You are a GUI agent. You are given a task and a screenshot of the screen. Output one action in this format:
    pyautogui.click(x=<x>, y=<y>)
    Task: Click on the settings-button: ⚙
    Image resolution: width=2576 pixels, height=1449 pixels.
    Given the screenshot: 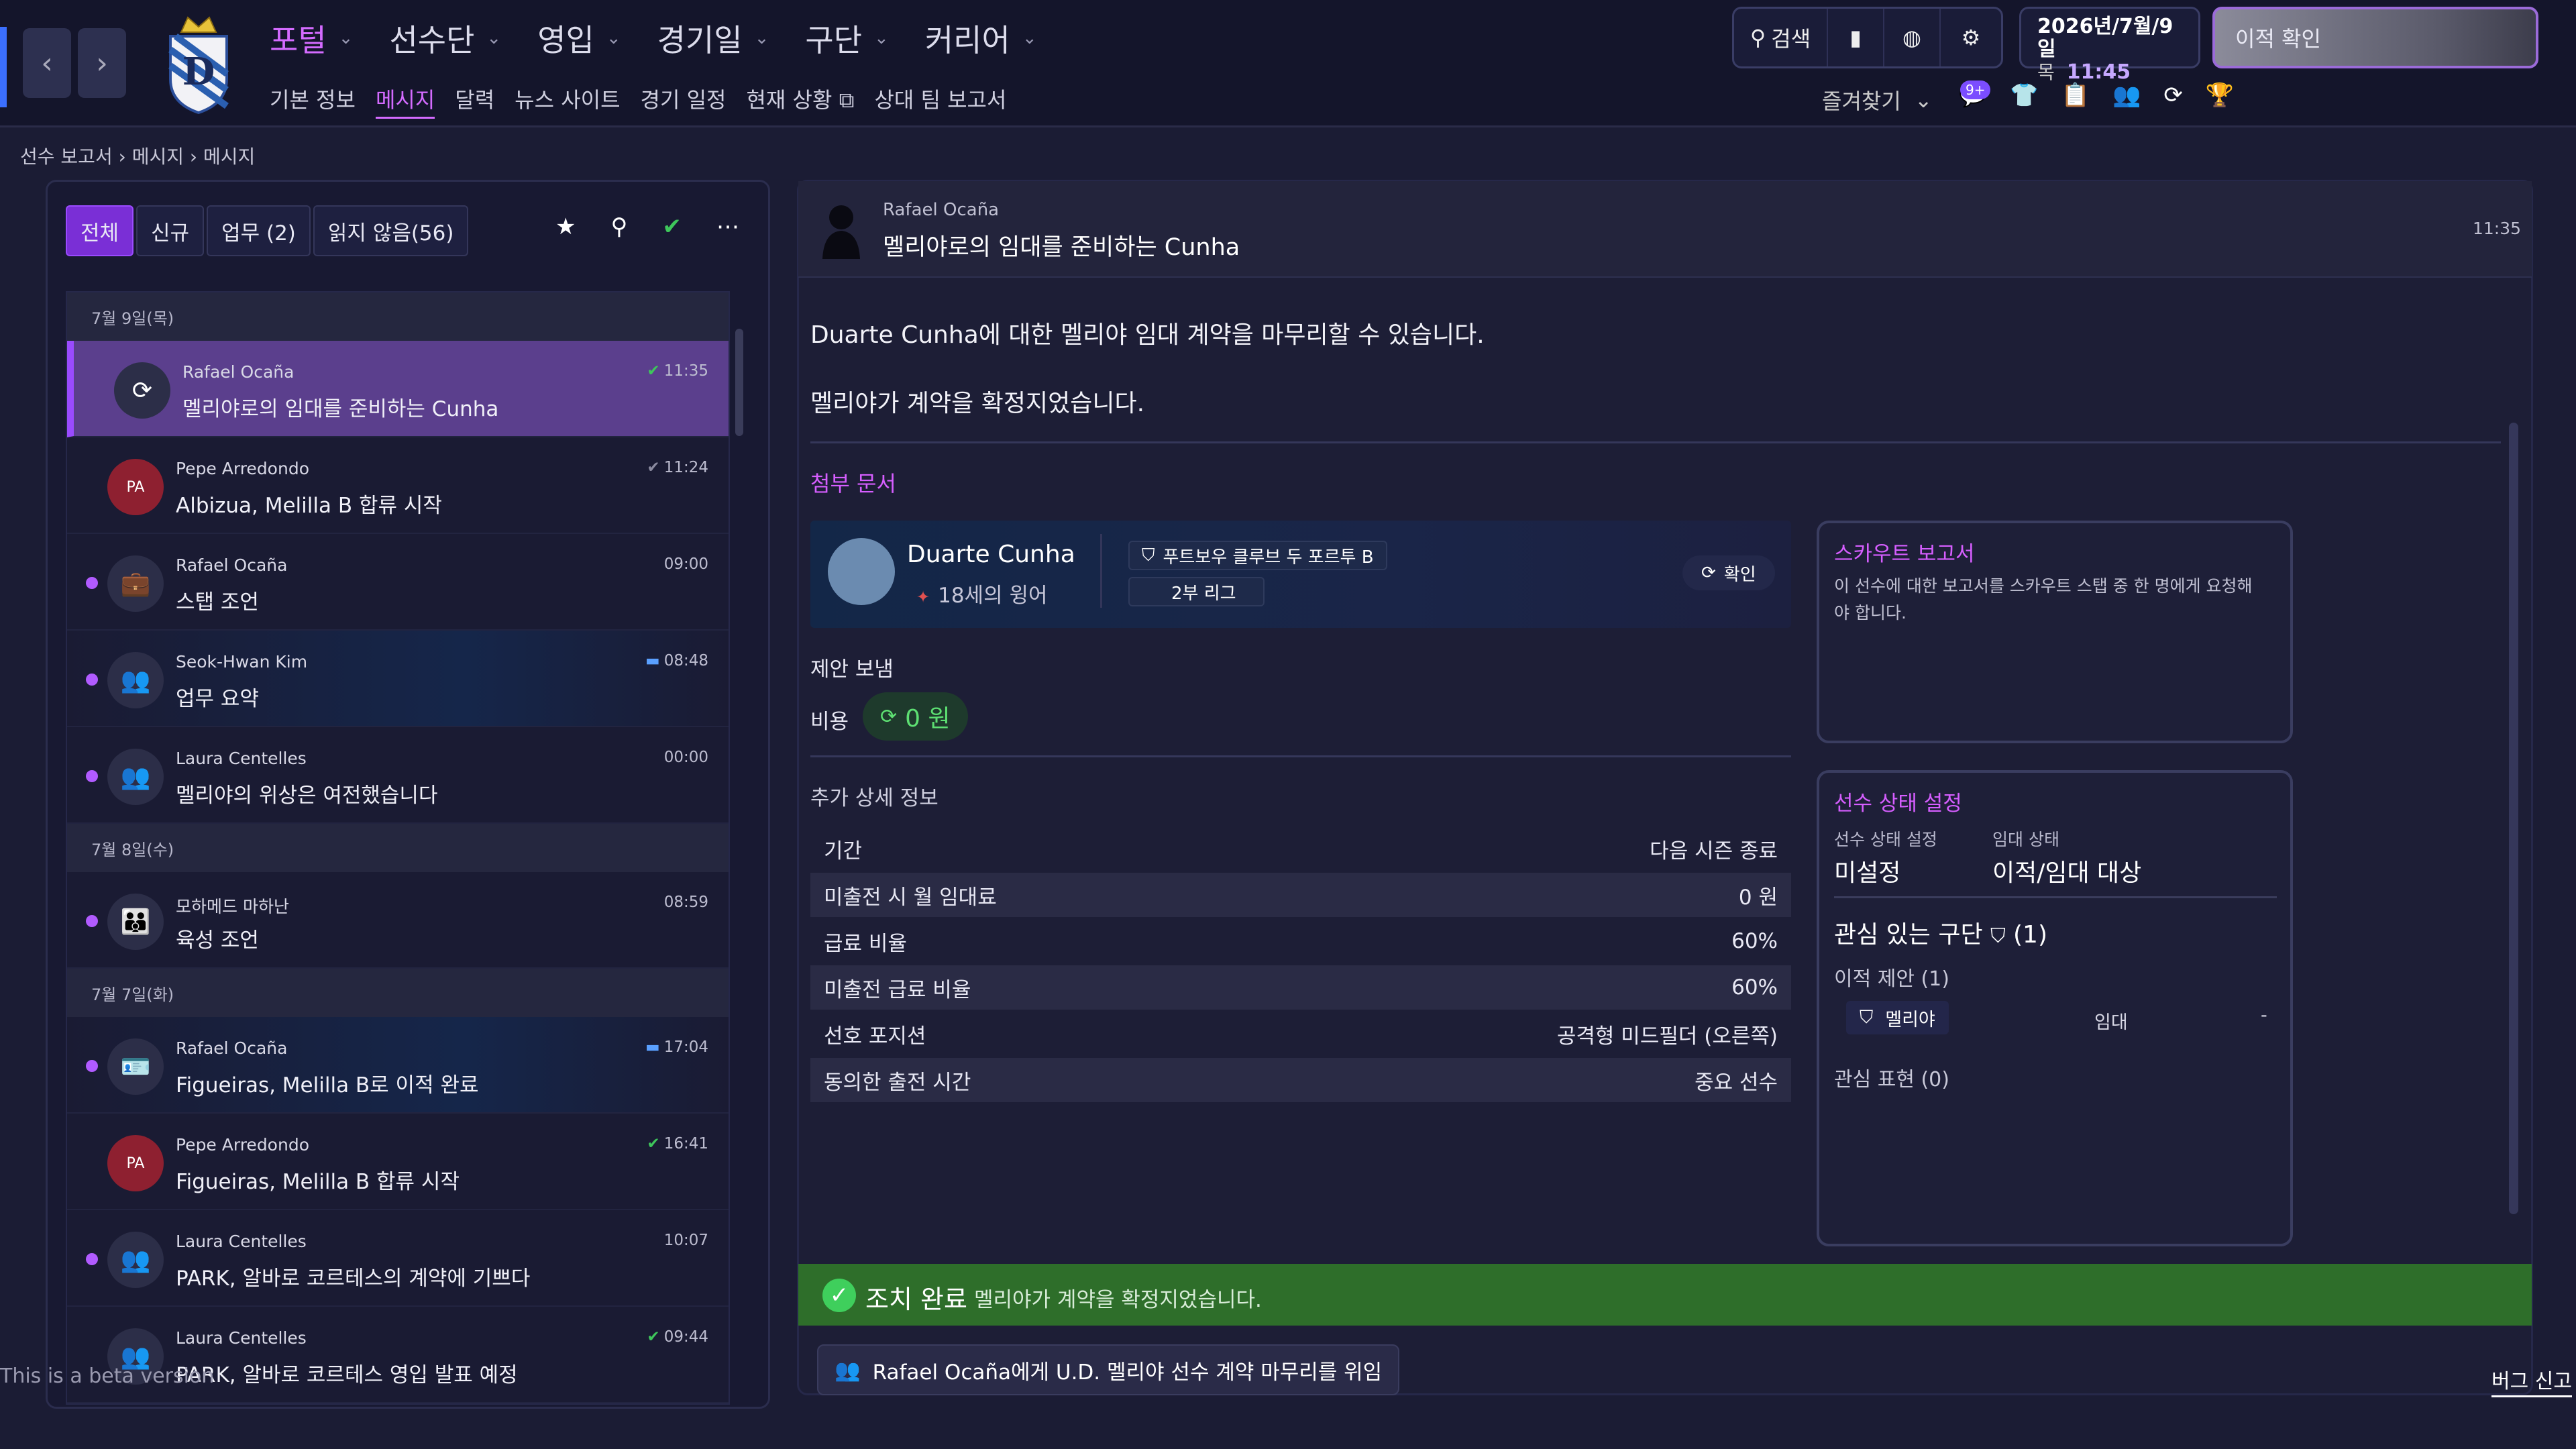 What is the action you would take?
    pyautogui.click(x=1971, y=37)
    